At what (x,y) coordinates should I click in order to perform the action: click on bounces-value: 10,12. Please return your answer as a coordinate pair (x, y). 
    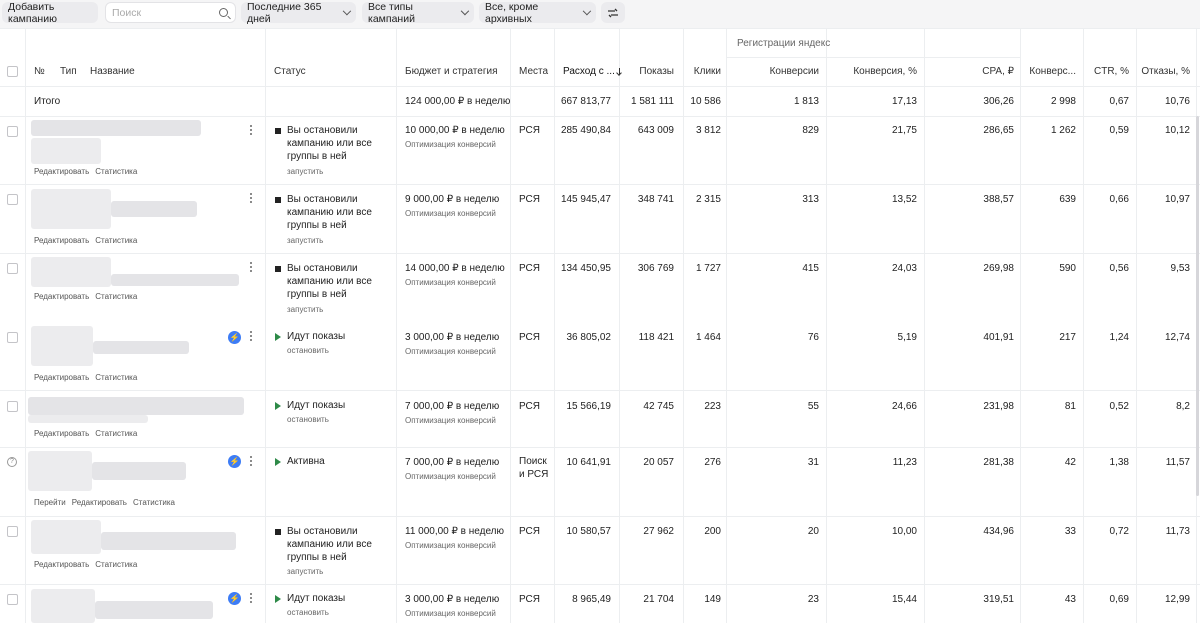
    Looking at the image, I should click on (1177, 130).